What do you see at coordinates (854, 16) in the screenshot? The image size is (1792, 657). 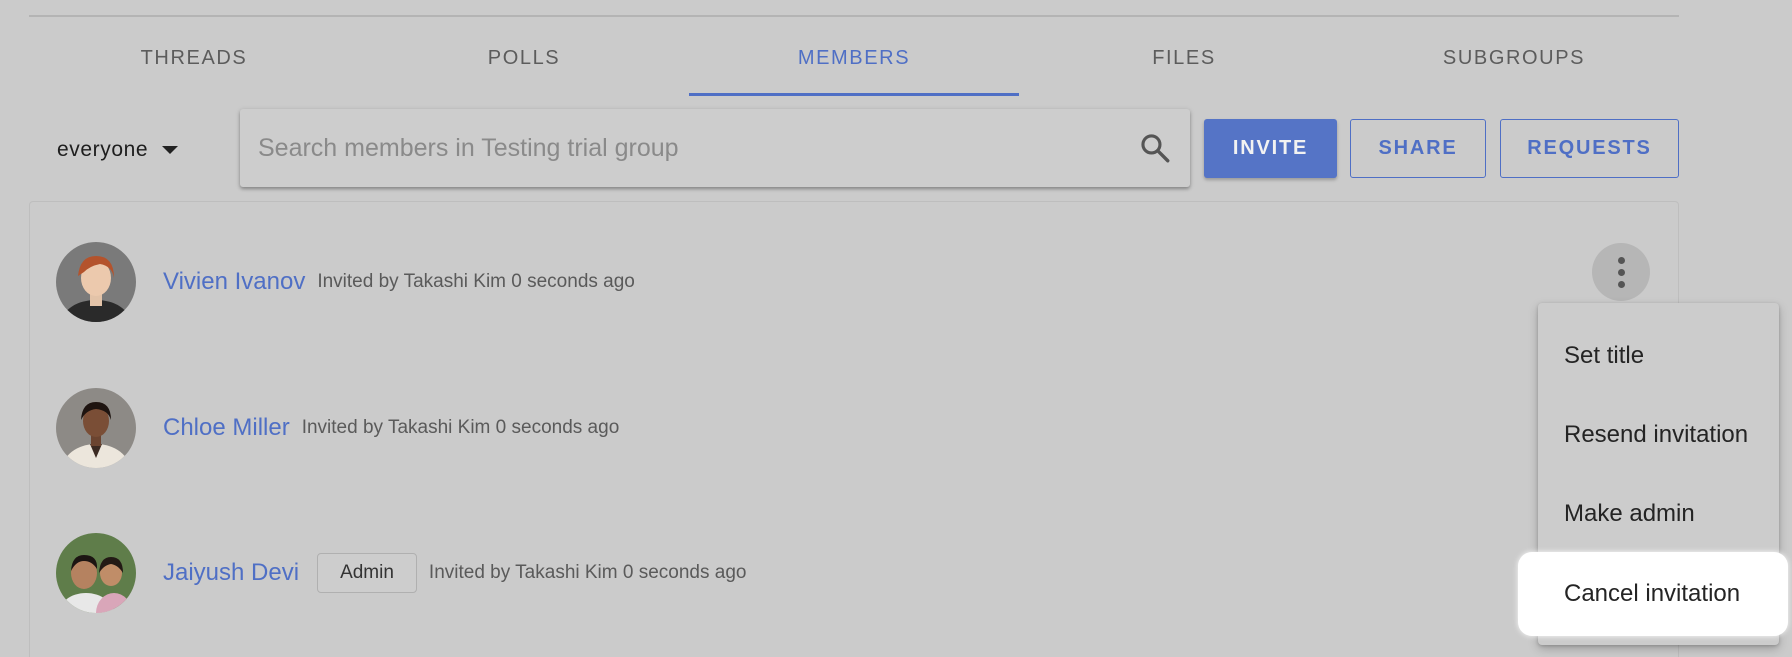 I see `top-divider` at bounding box center [854, 16].